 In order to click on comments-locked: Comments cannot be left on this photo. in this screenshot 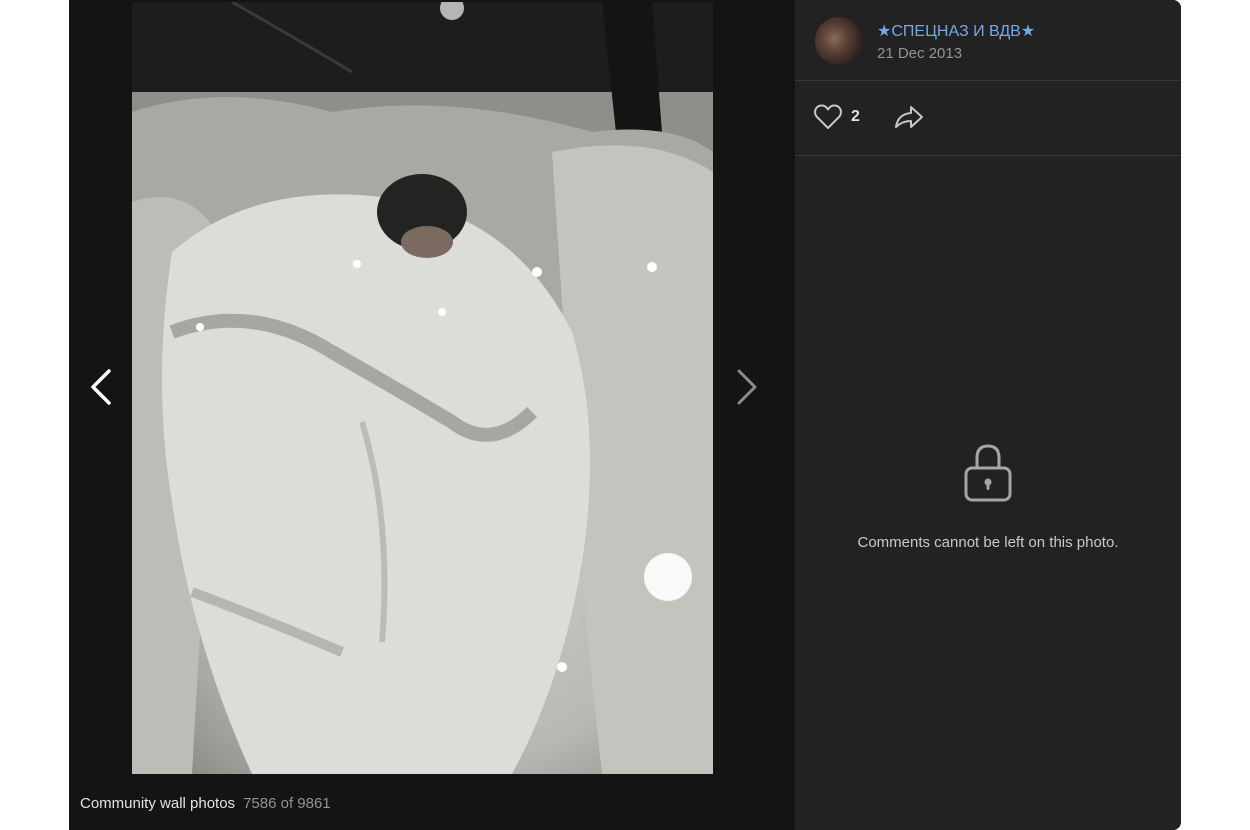, I will do `click(988, 495)`.